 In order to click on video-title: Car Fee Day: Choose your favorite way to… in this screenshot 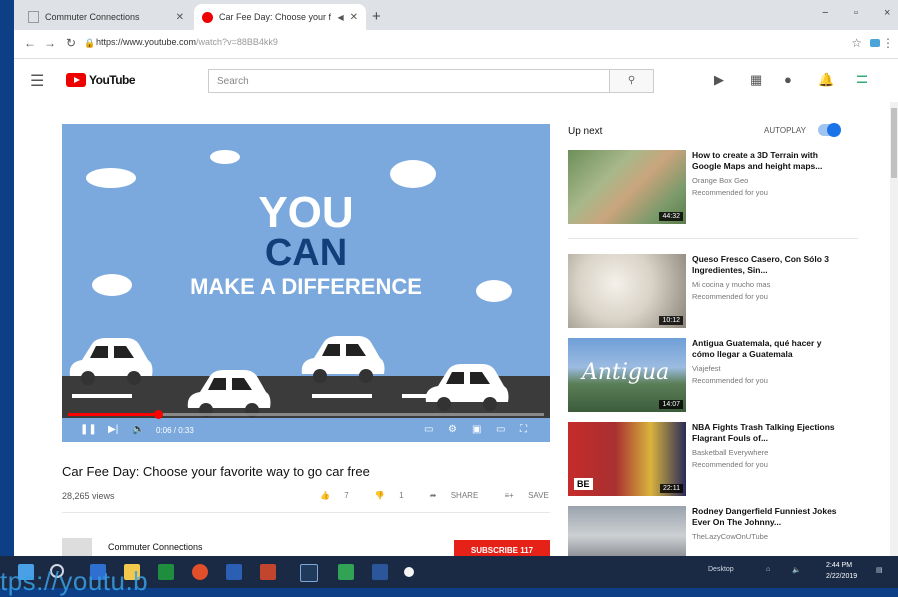, I will do `click(216, 471)`.